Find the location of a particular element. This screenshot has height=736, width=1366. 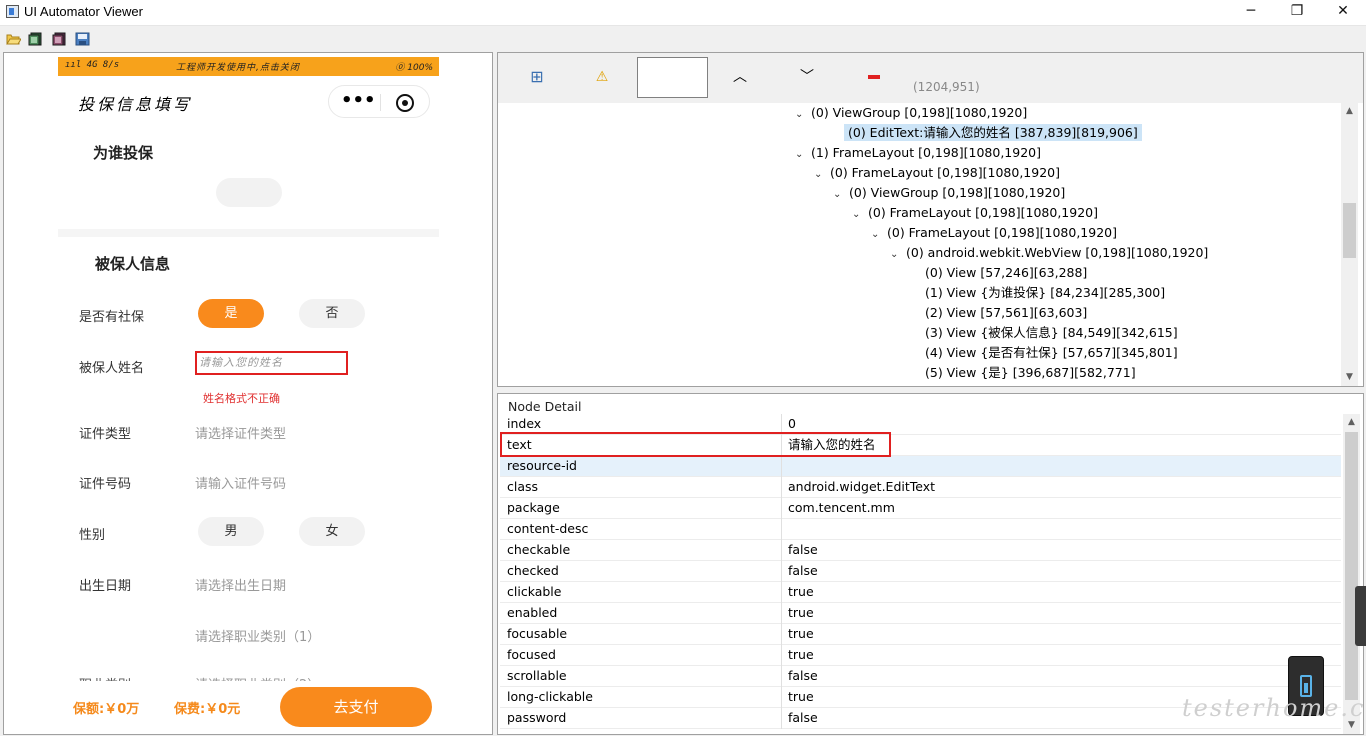

tree-node: (2) View [57,561][63,603] is located at coordinates (998, 313).